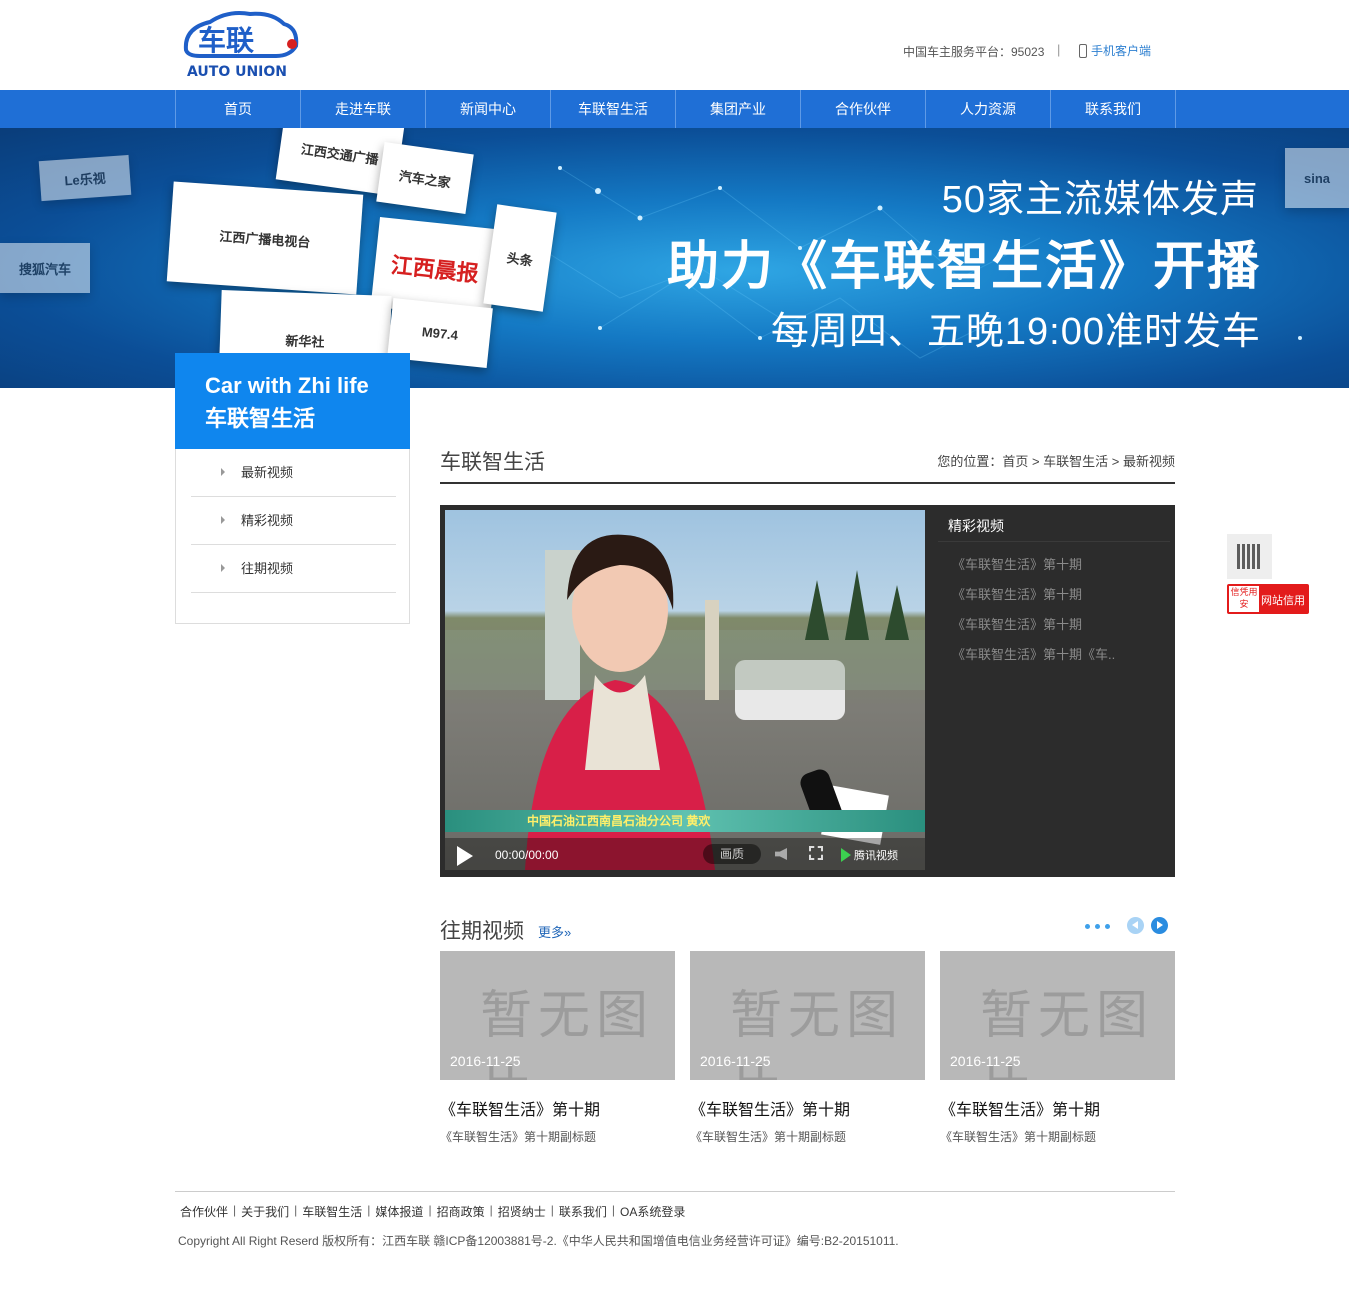 This screenshot has height=1296, width=1349. I want to click on nav-item-home: 首页, so click(238, 109).